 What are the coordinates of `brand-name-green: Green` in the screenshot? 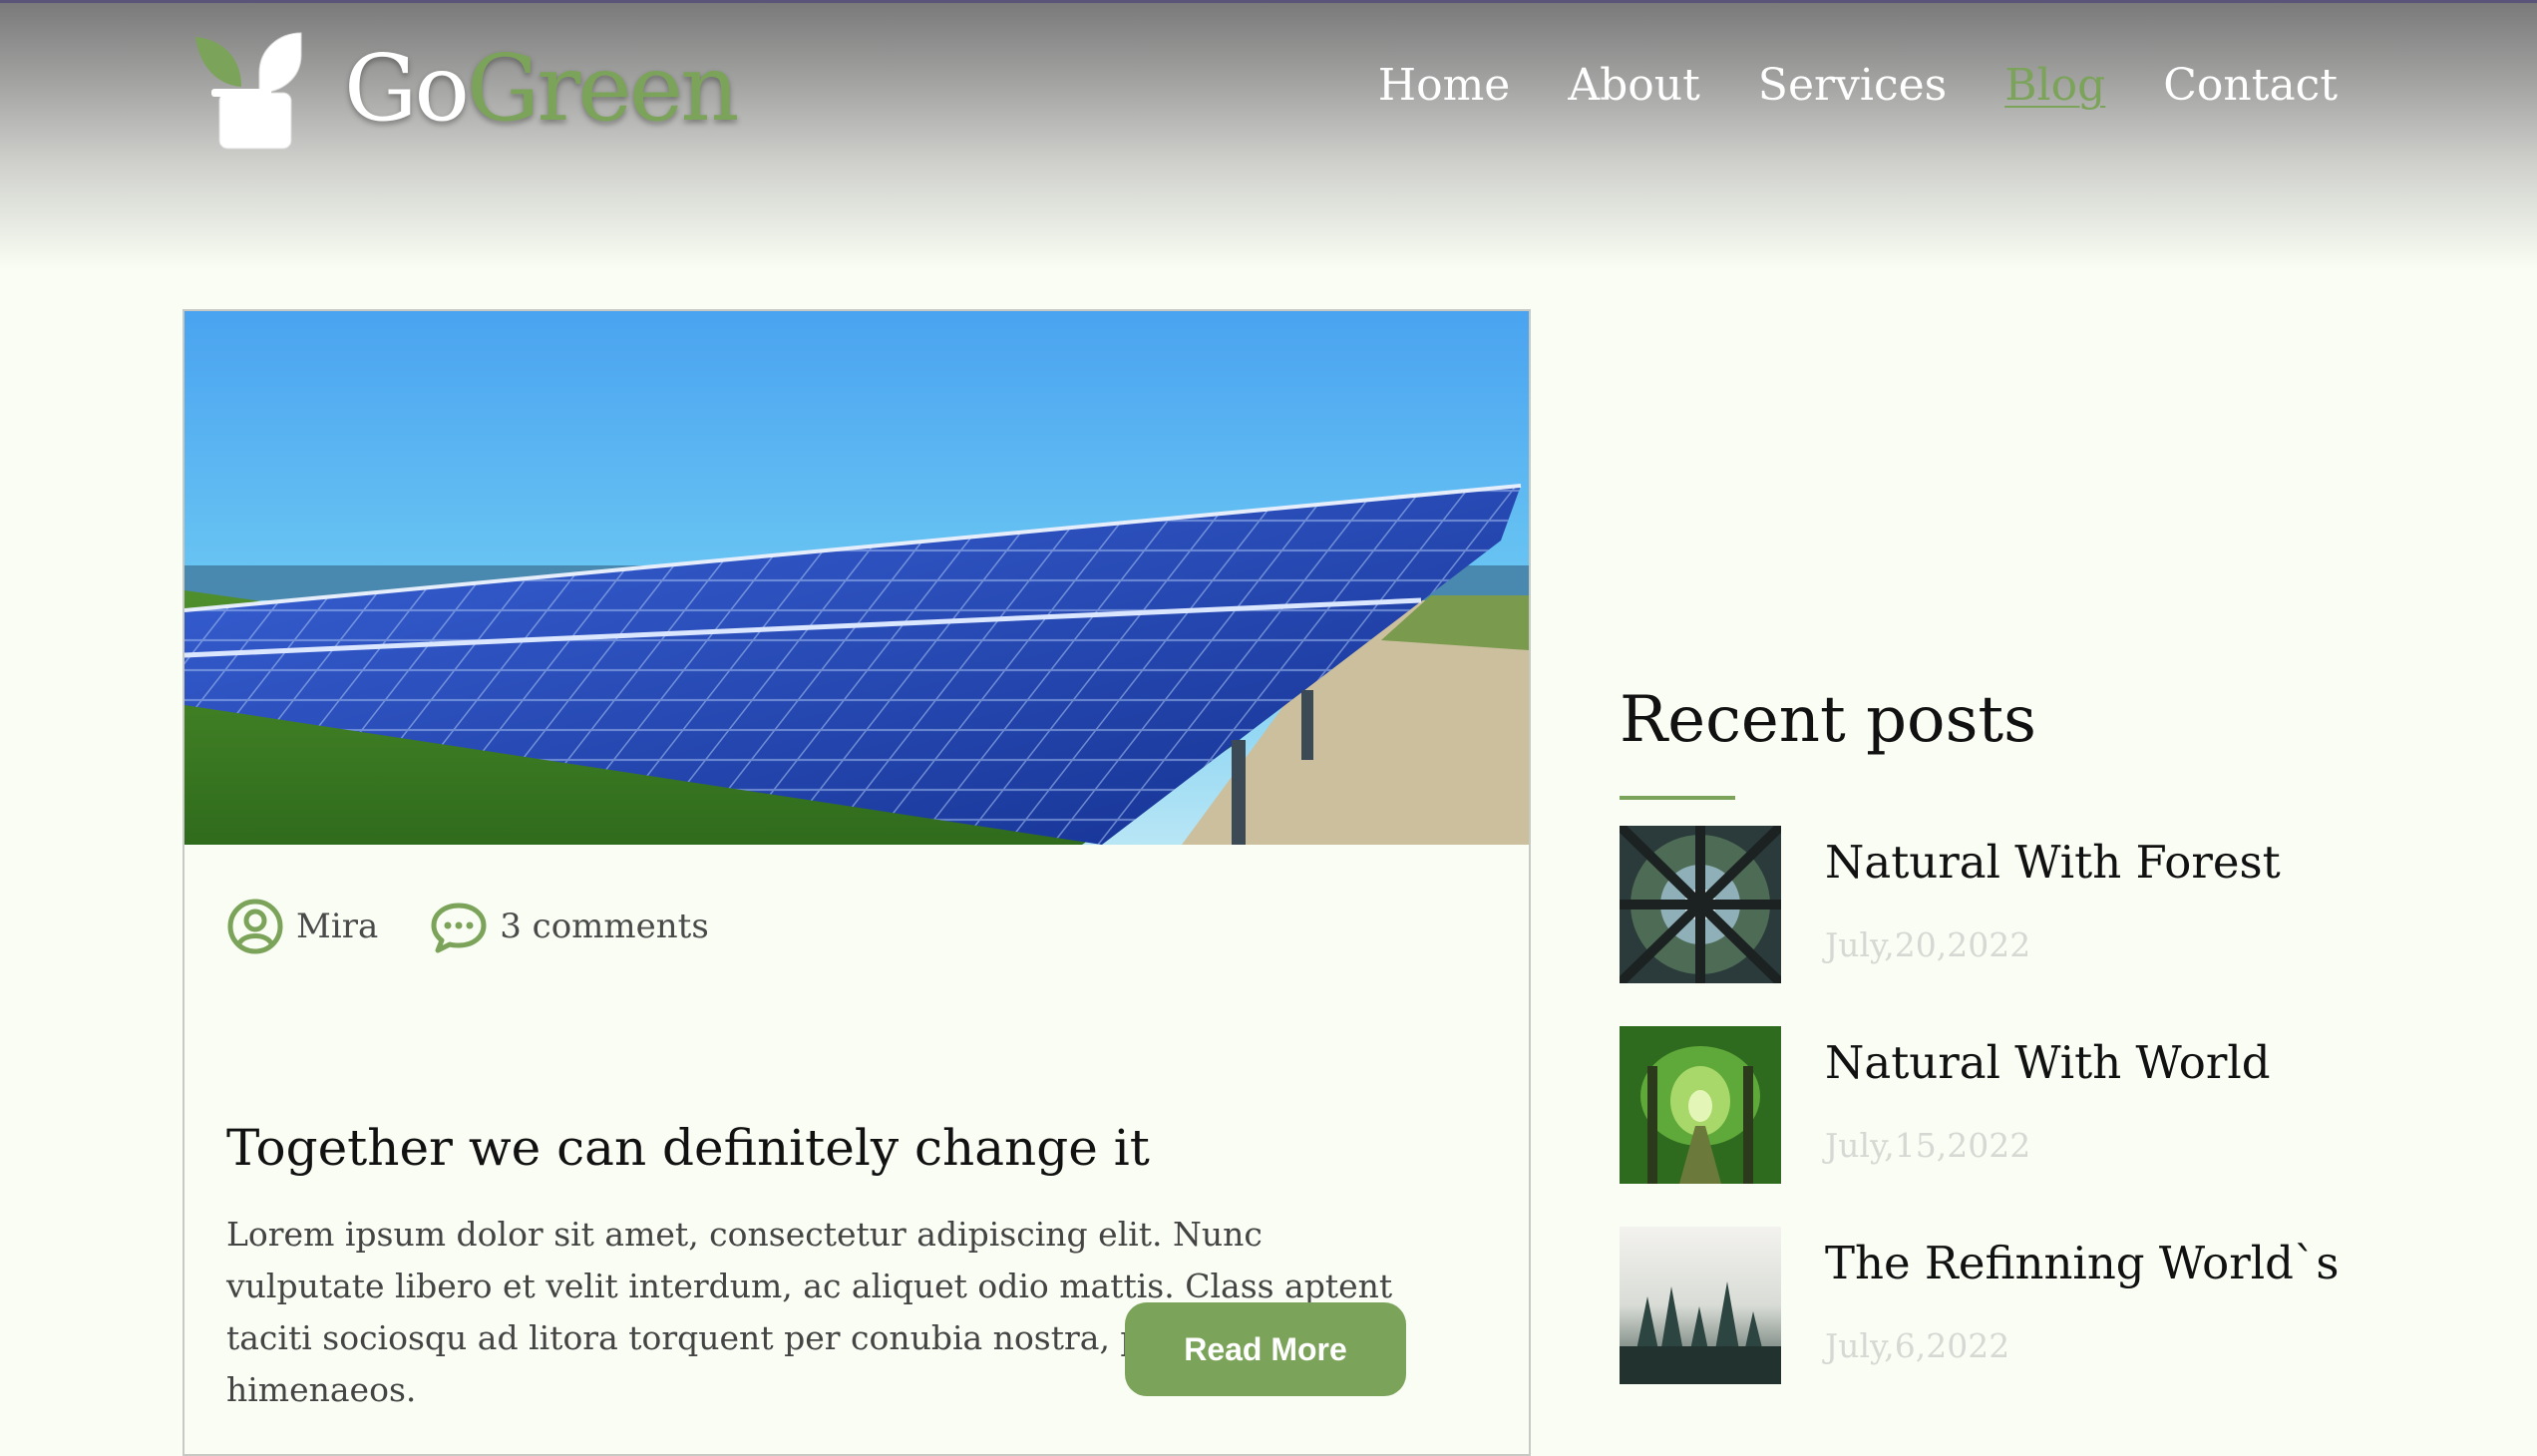 It's located at (603, 88).